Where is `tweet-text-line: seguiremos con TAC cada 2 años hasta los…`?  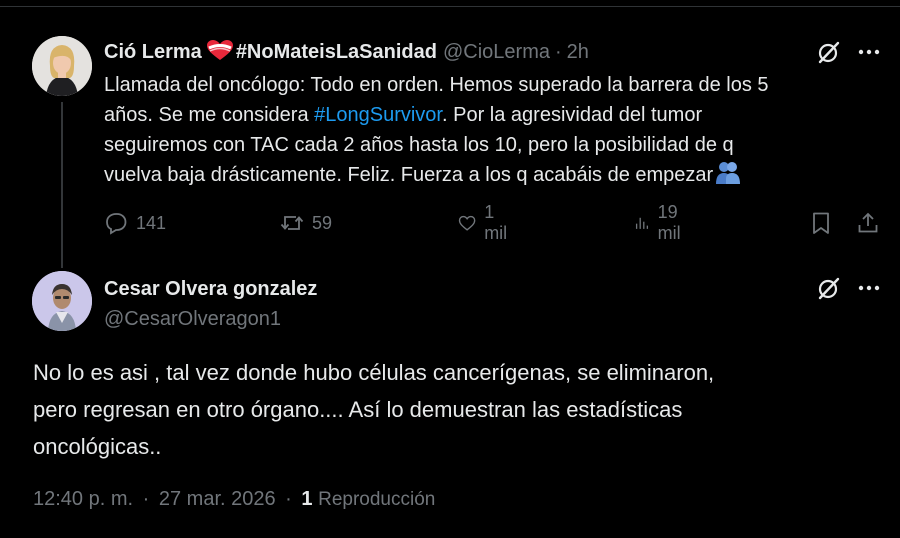
tweet-text-line: seguiremos con TAC cada 2 años hasta los… is located at coordinates (419, 145).